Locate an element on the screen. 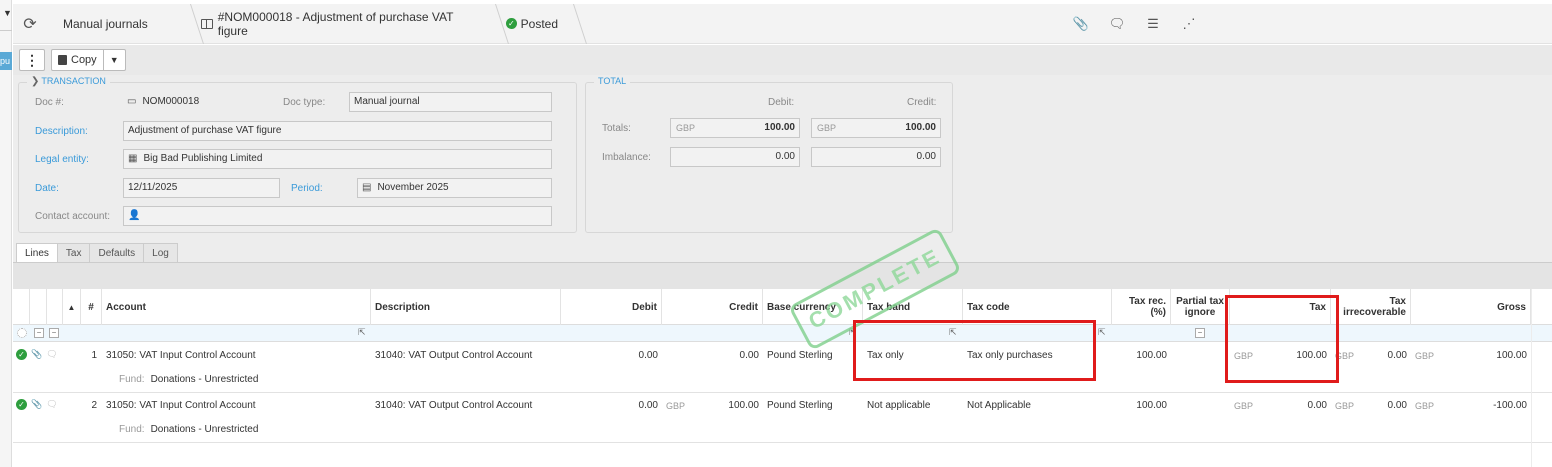  cell-credit: 0.00 is located at coordinates (712, 356).